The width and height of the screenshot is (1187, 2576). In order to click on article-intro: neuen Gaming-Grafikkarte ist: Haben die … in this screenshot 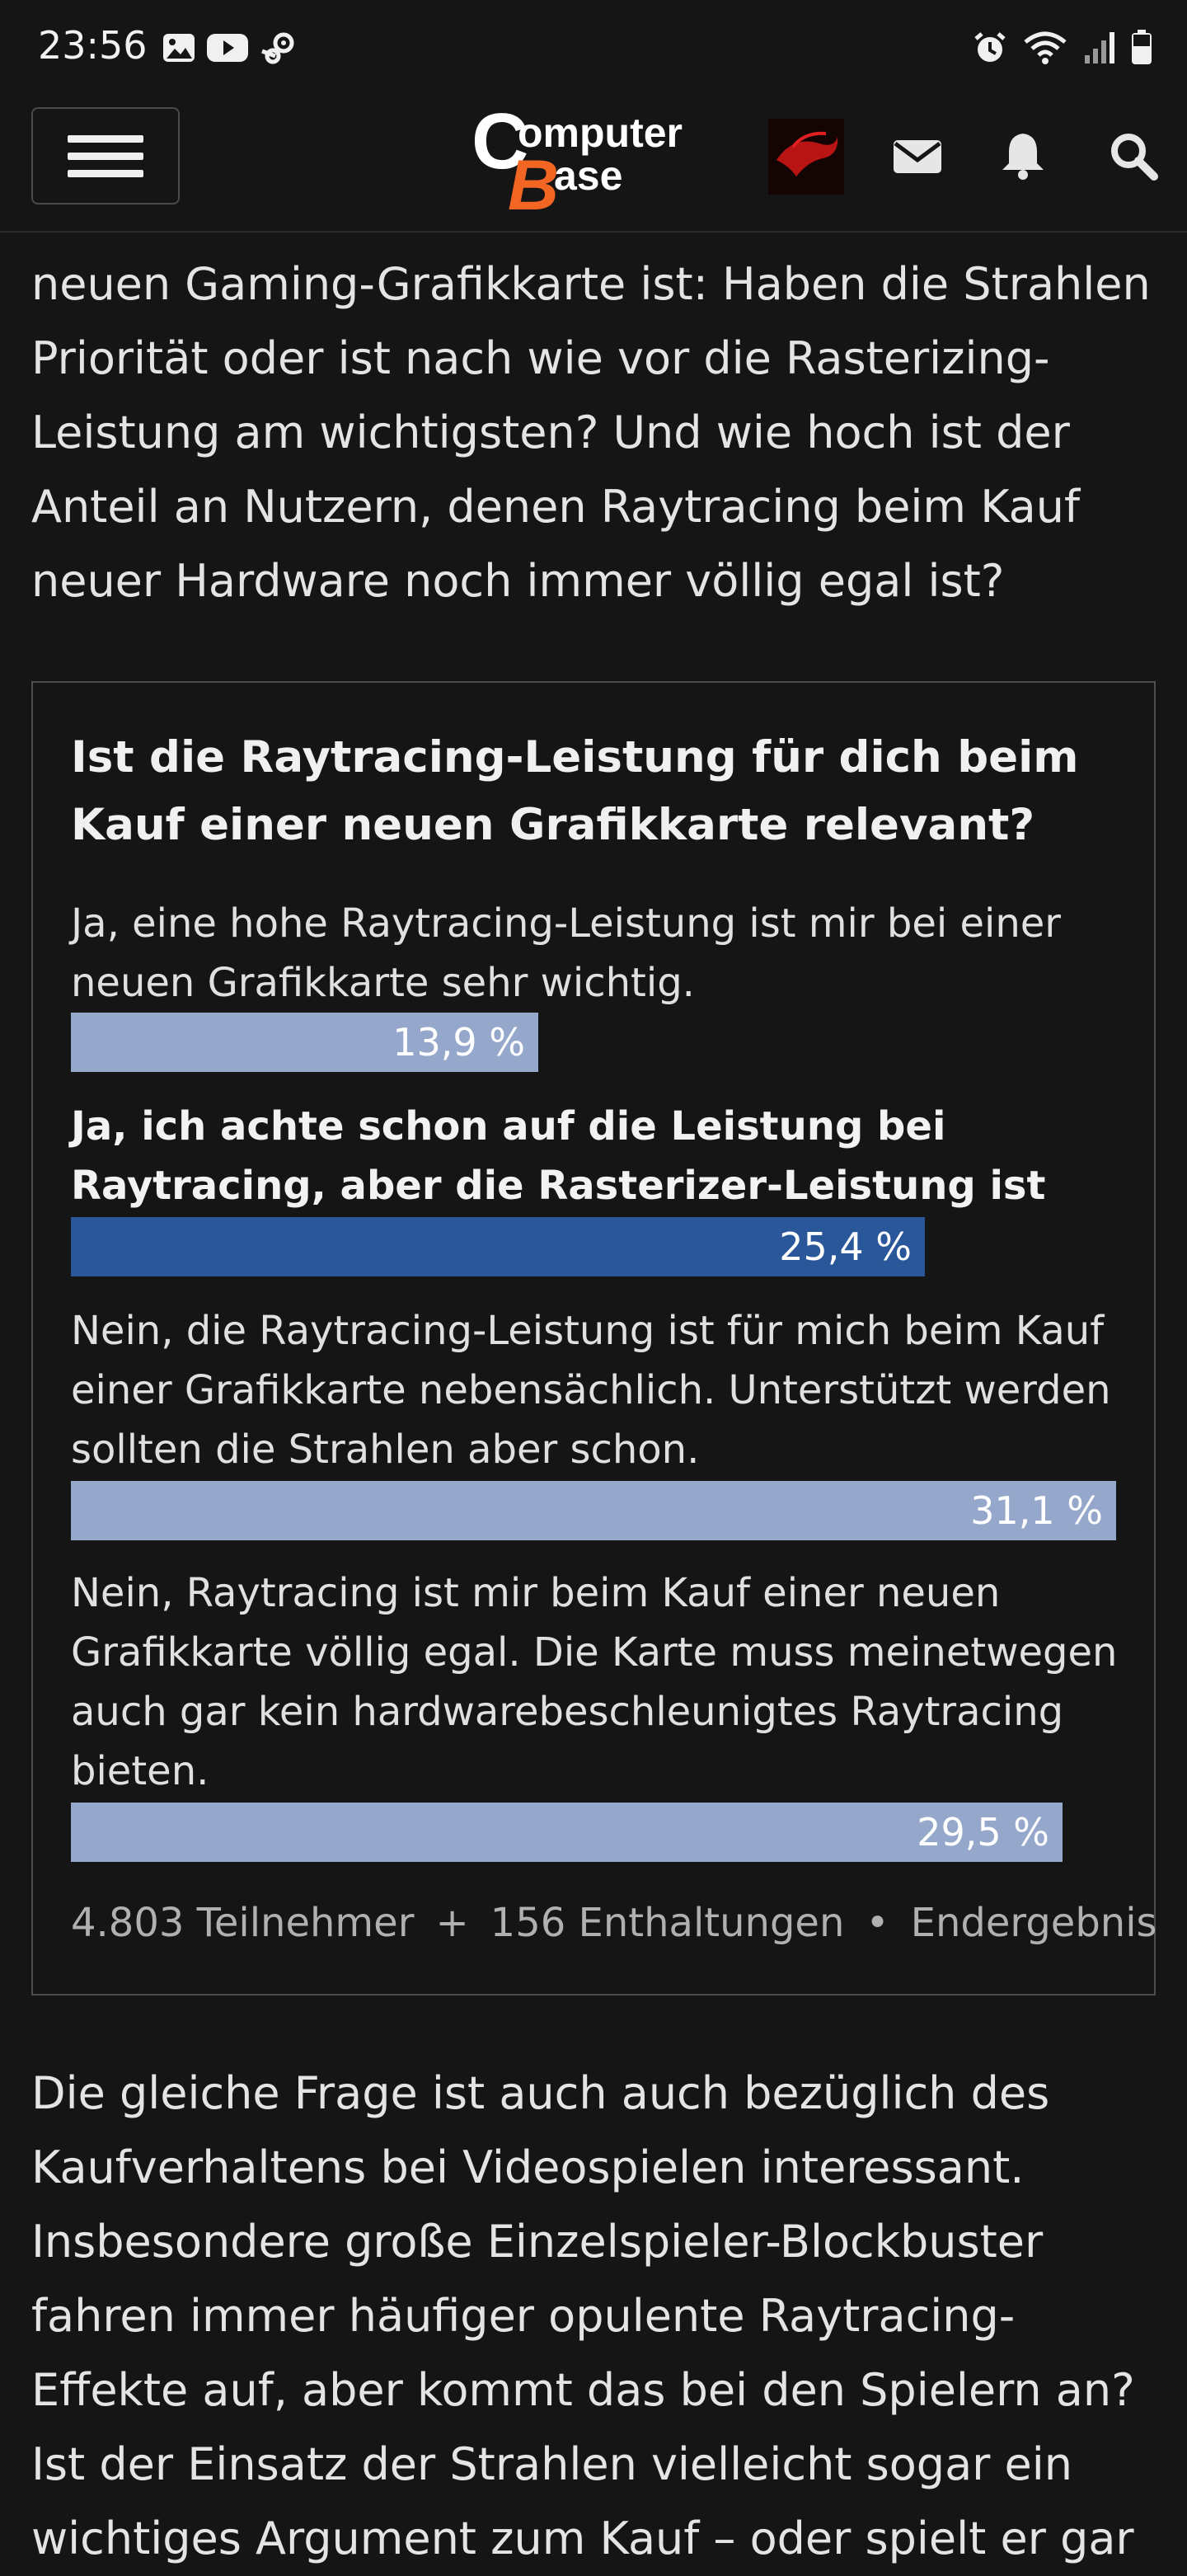, I will do `click(596, 432)`.